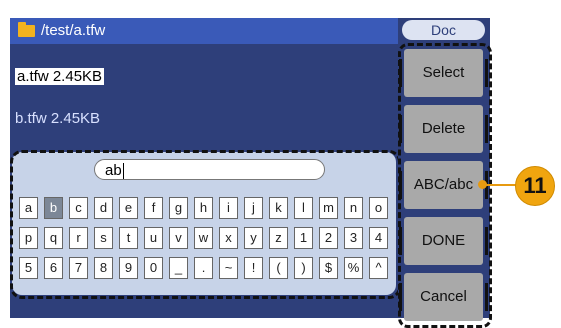 This screenshot has width=561, height=328. Describe the element at coordinates (500, 185) in the screenshot. I see `callout-leader-line` at that location.